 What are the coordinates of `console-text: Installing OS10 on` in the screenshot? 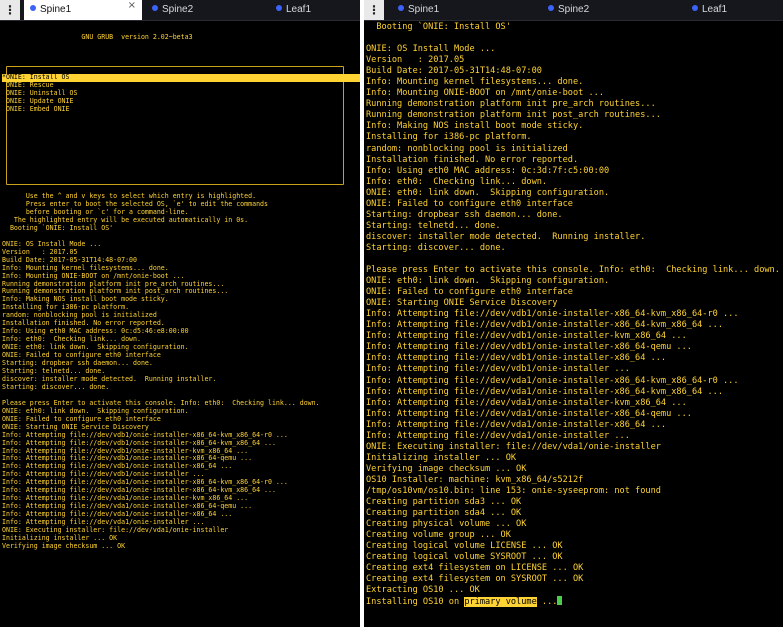 It's located at (415, 602).